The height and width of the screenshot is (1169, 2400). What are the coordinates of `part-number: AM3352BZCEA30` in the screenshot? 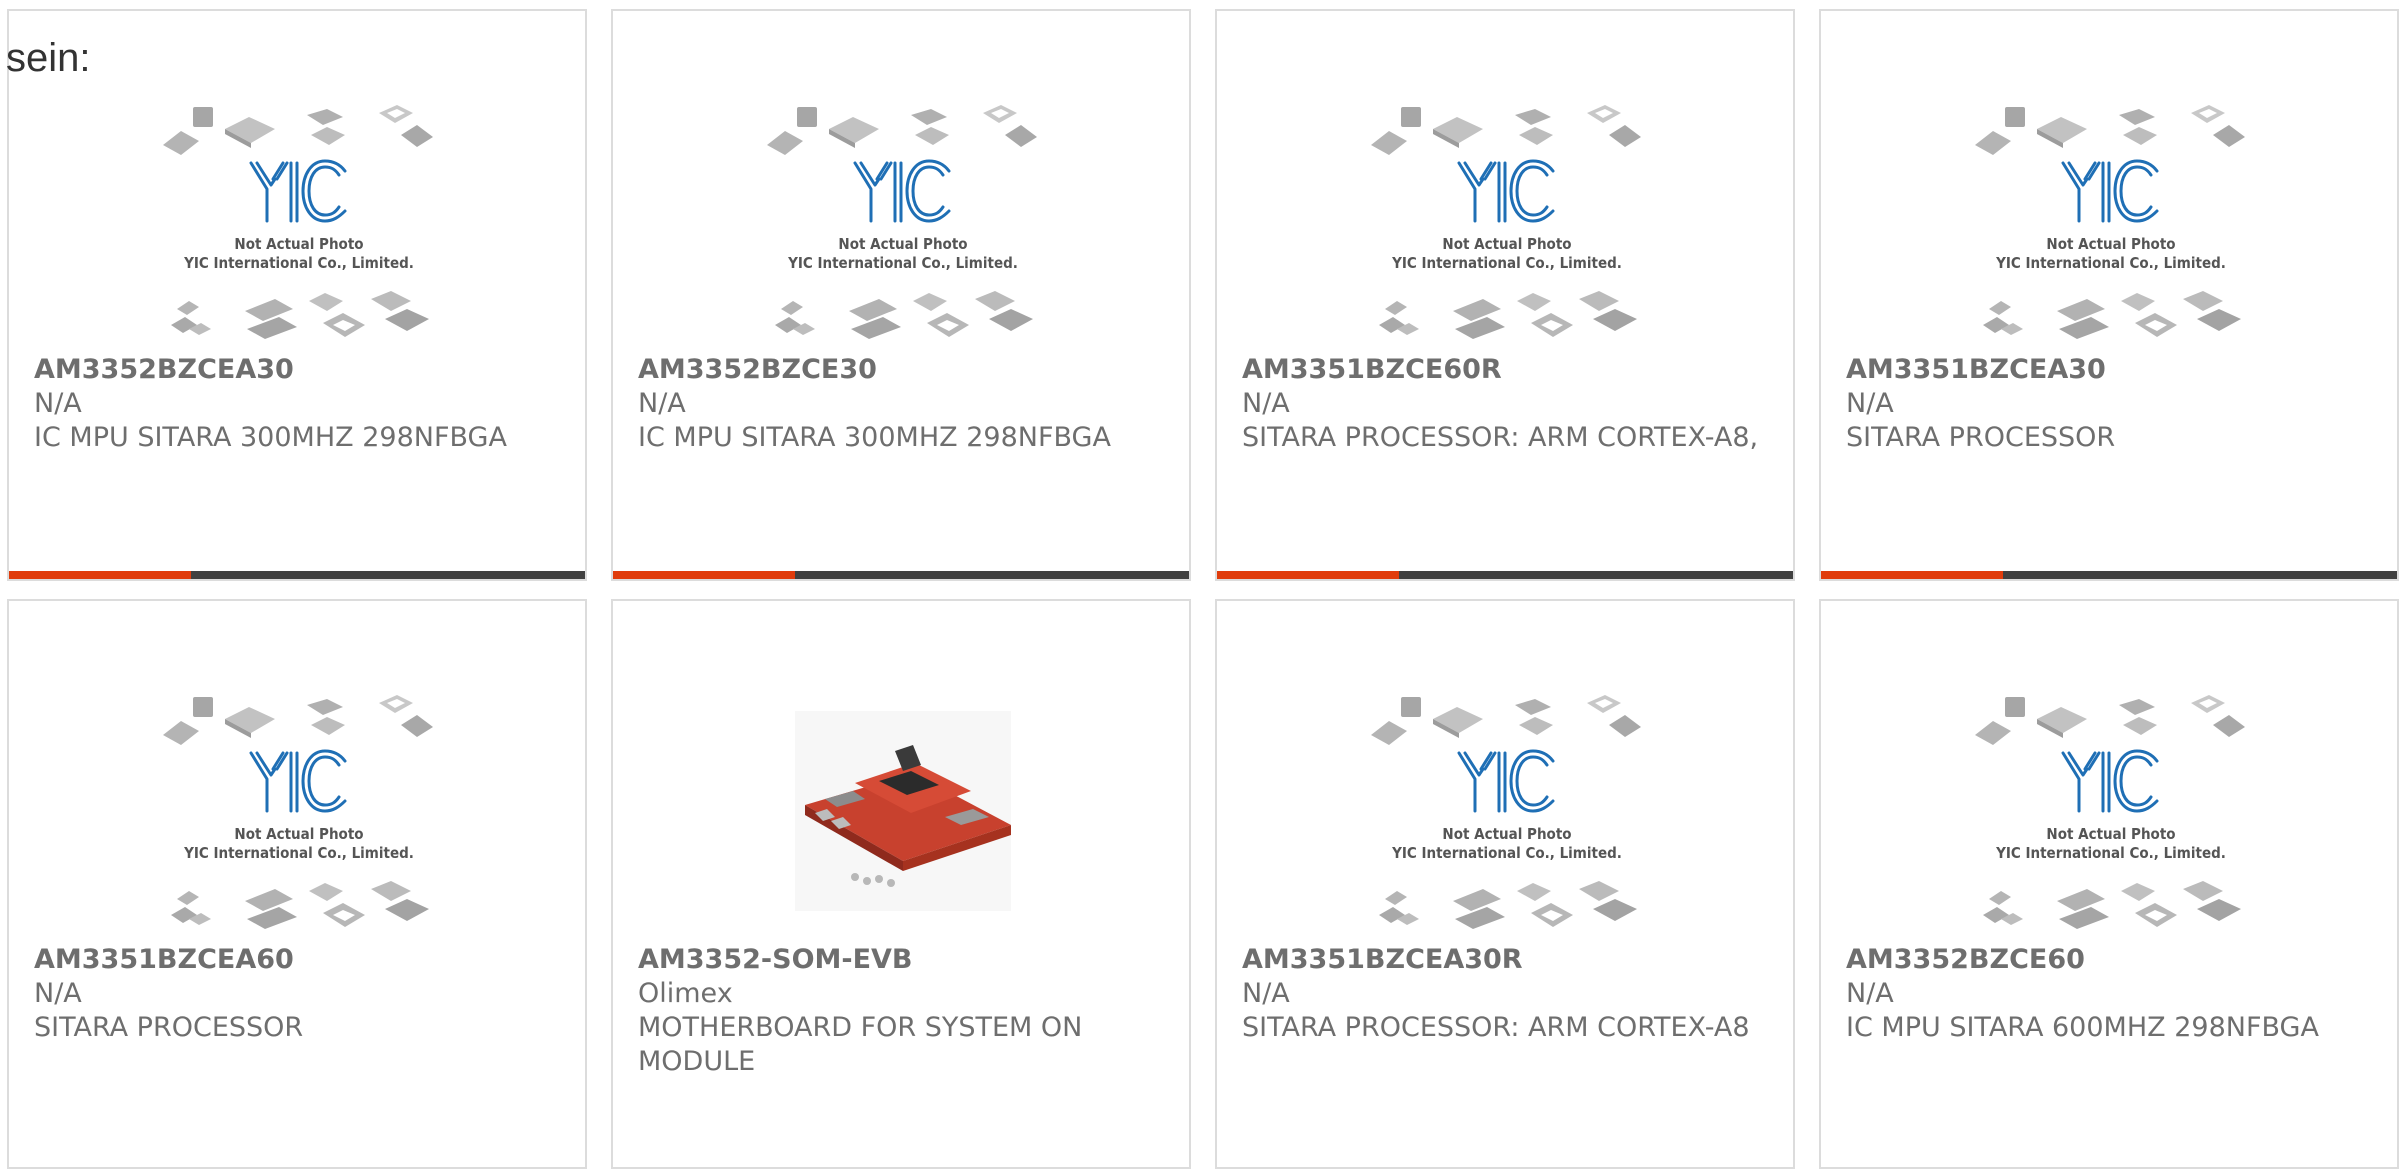 It's located at (294, 370).